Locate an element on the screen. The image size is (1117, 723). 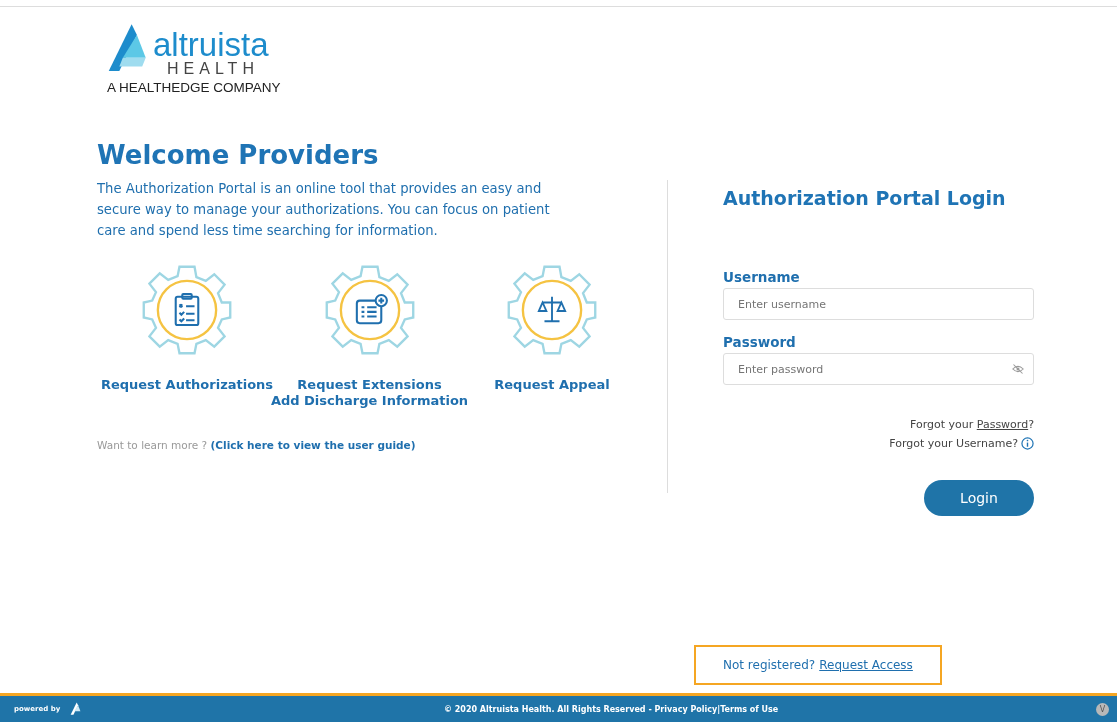
user-guide-link: (Click here to view the user guide) is located at coordinates (313, 445).